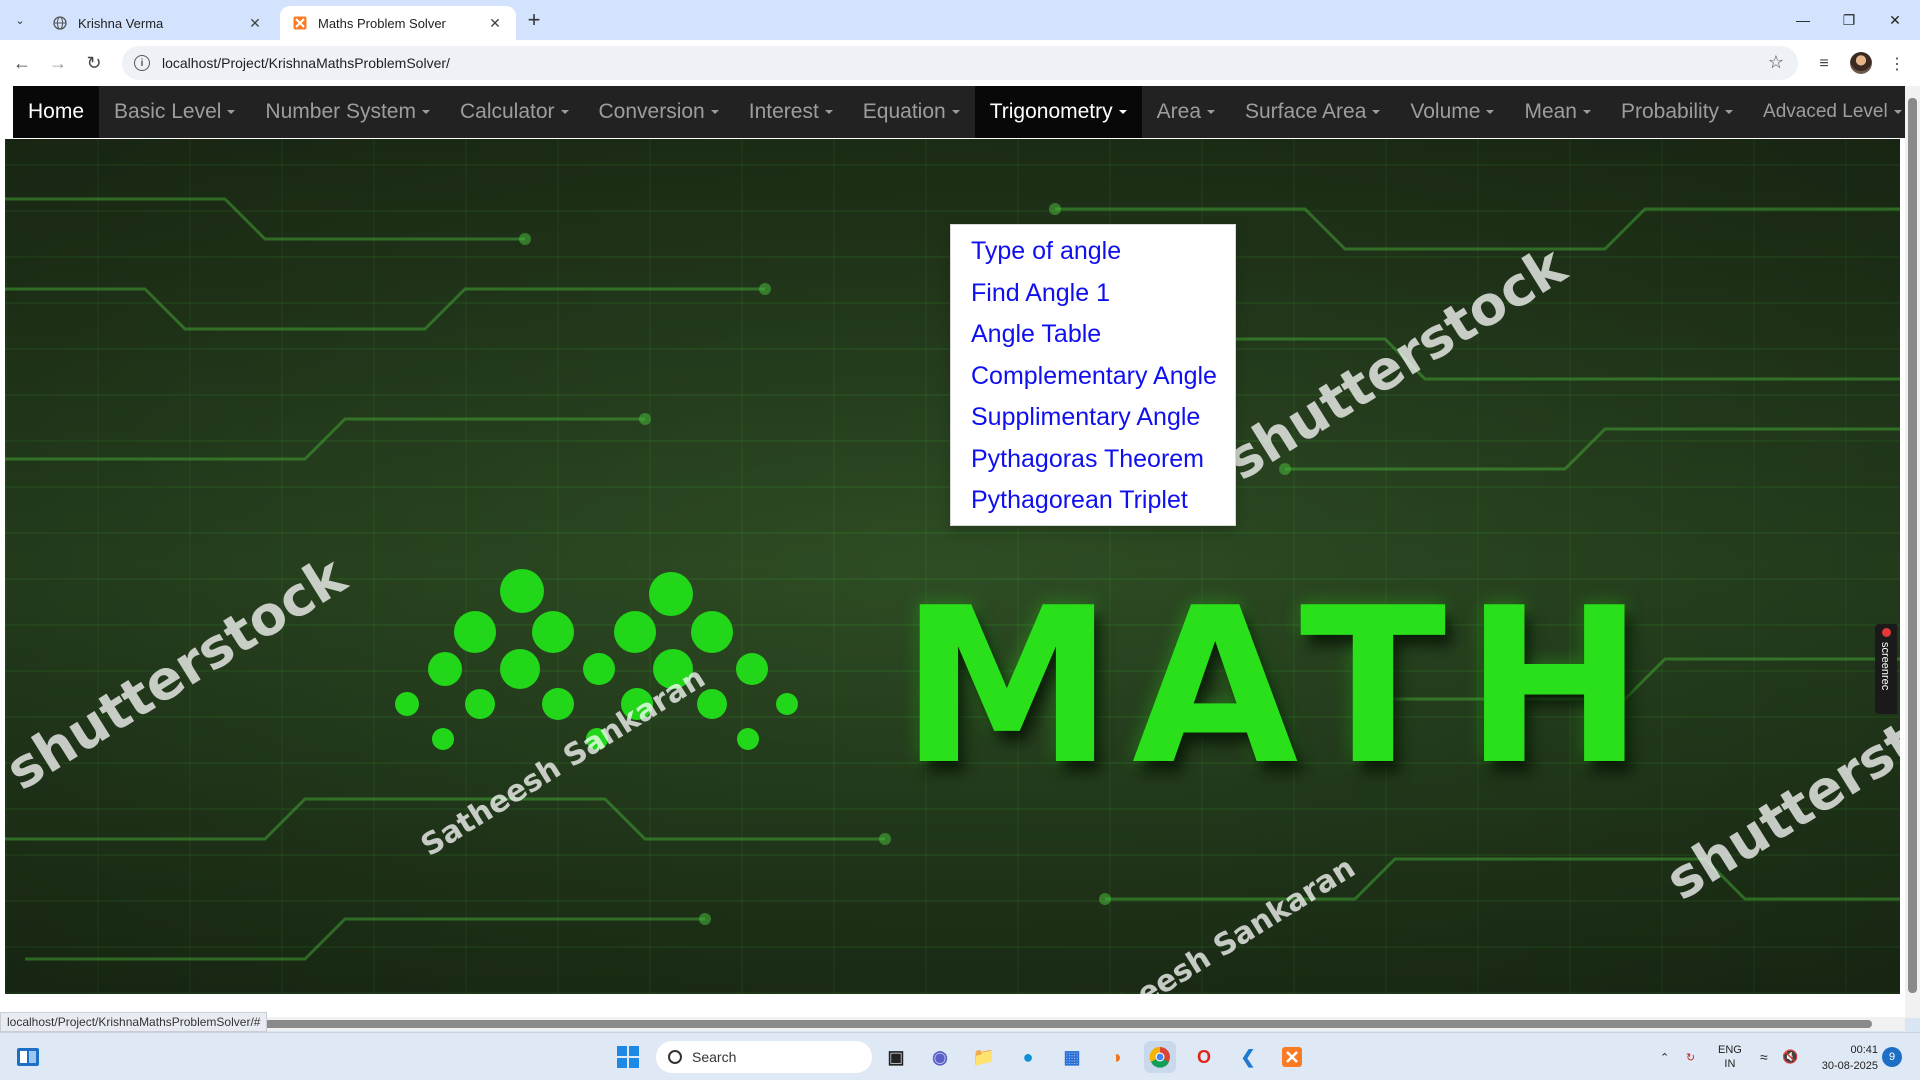  Describe the element at coordinates (1730, 1050) in the screenshot. I see `lang-code: ENG` at that location.